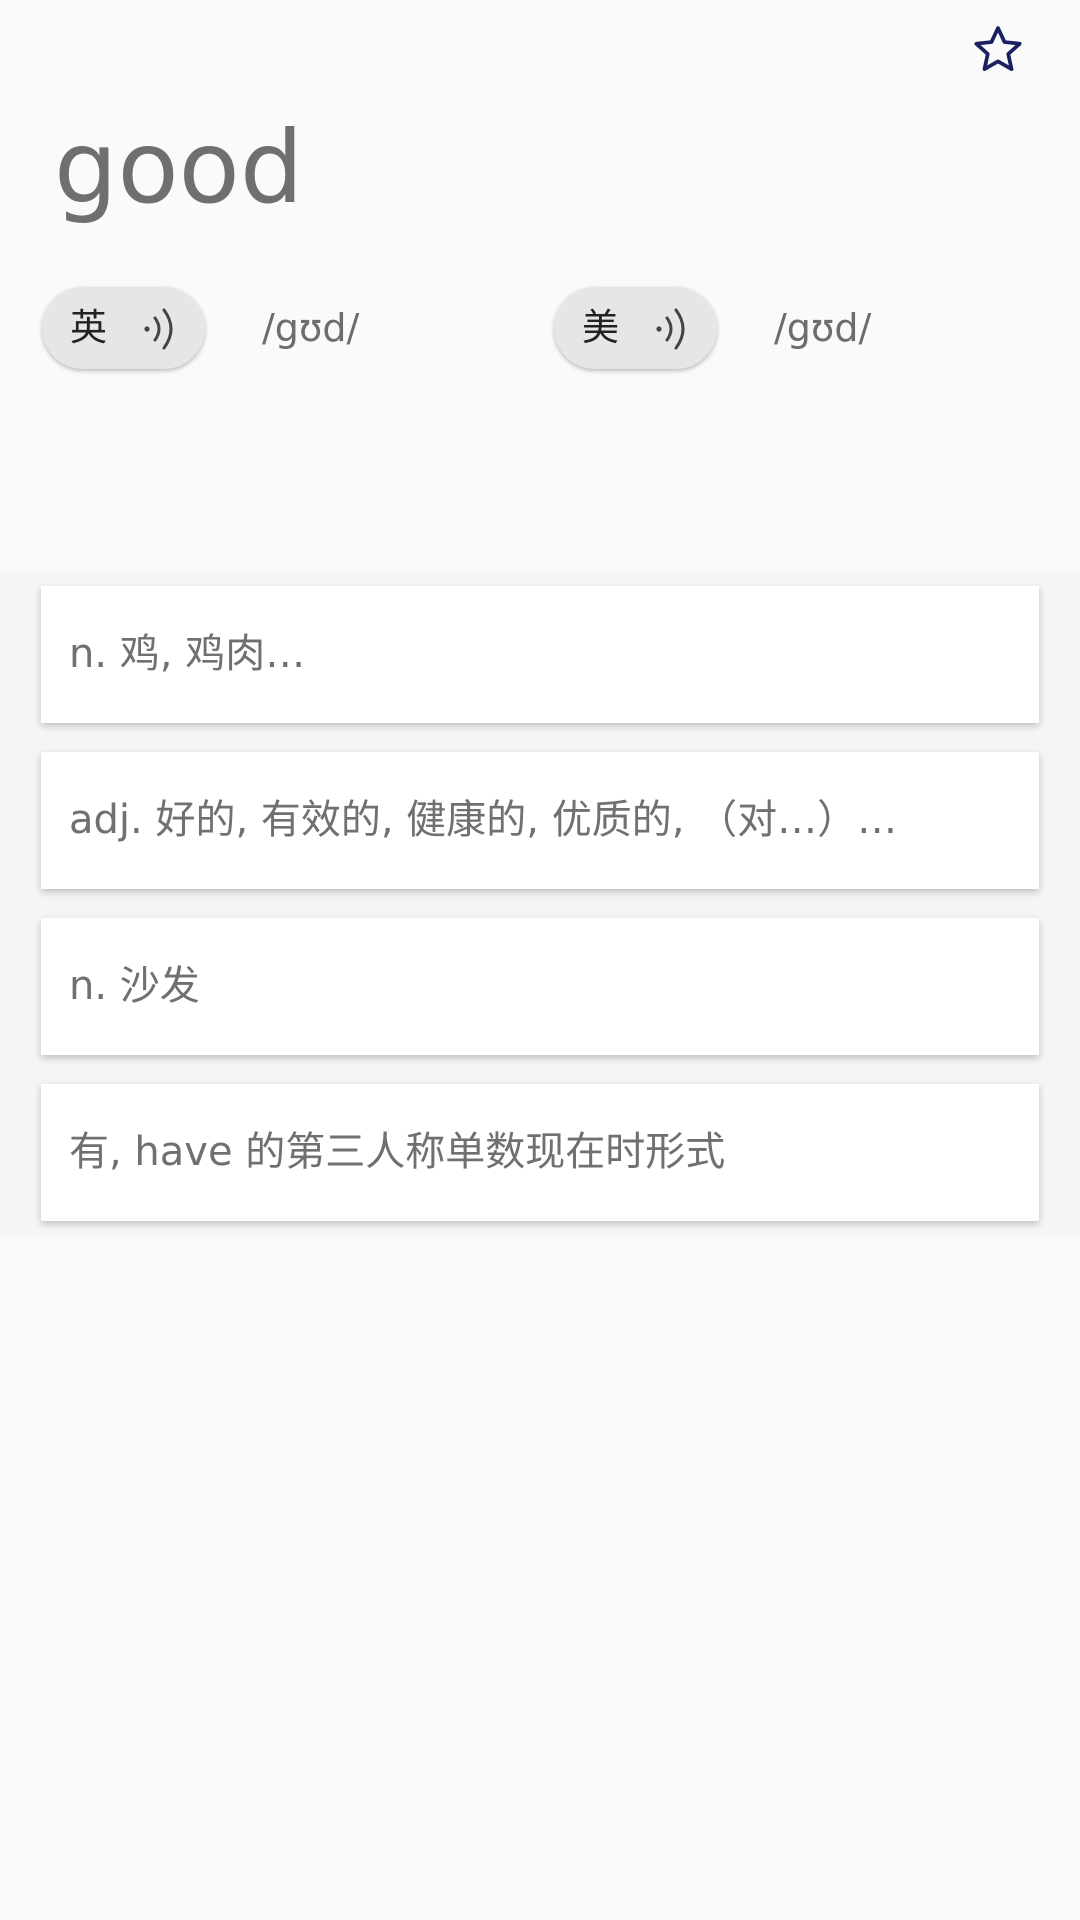 This screenshot has width=1080, height=1920. I want to click on definition-text: n. 沙发, so click(134, 986).